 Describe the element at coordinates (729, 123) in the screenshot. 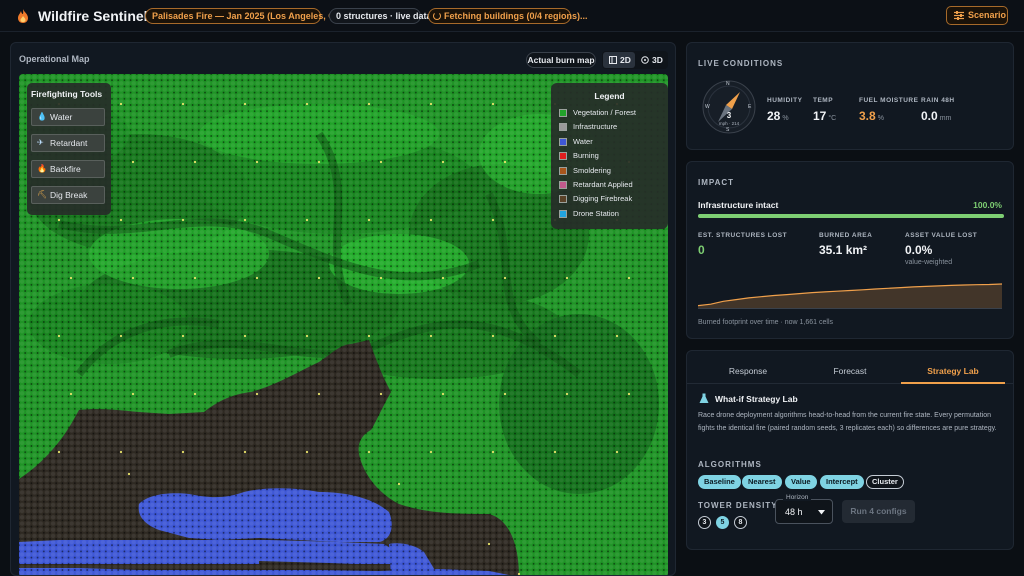

I see `wind-unit: mph · 214` at that location.